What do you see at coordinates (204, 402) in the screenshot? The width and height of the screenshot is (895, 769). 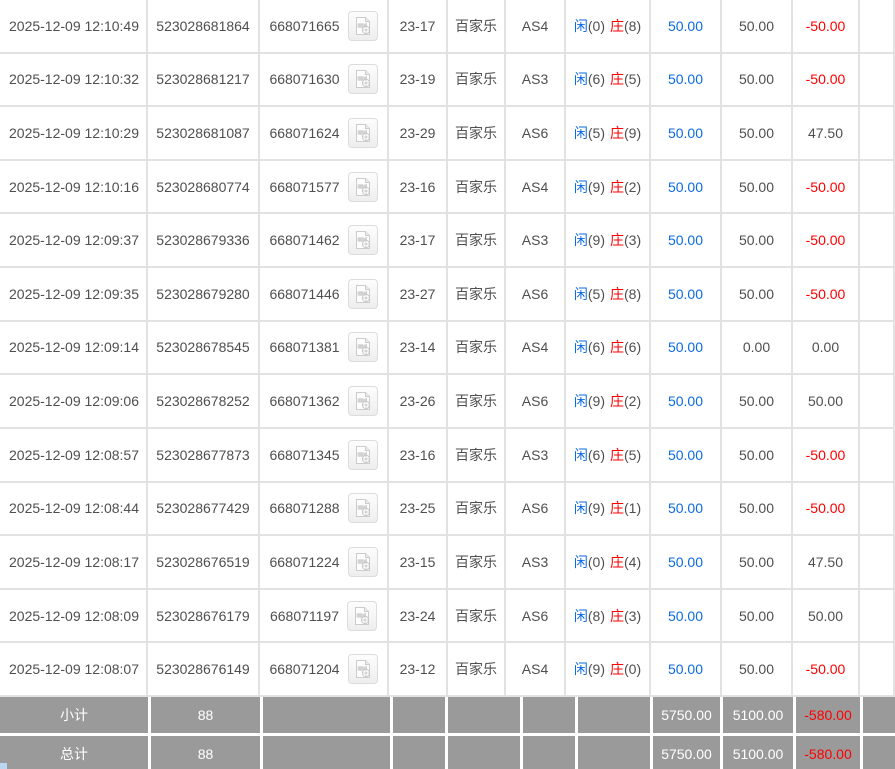 I see `bet-number: 523028678252` at bounding box center [204, 402].